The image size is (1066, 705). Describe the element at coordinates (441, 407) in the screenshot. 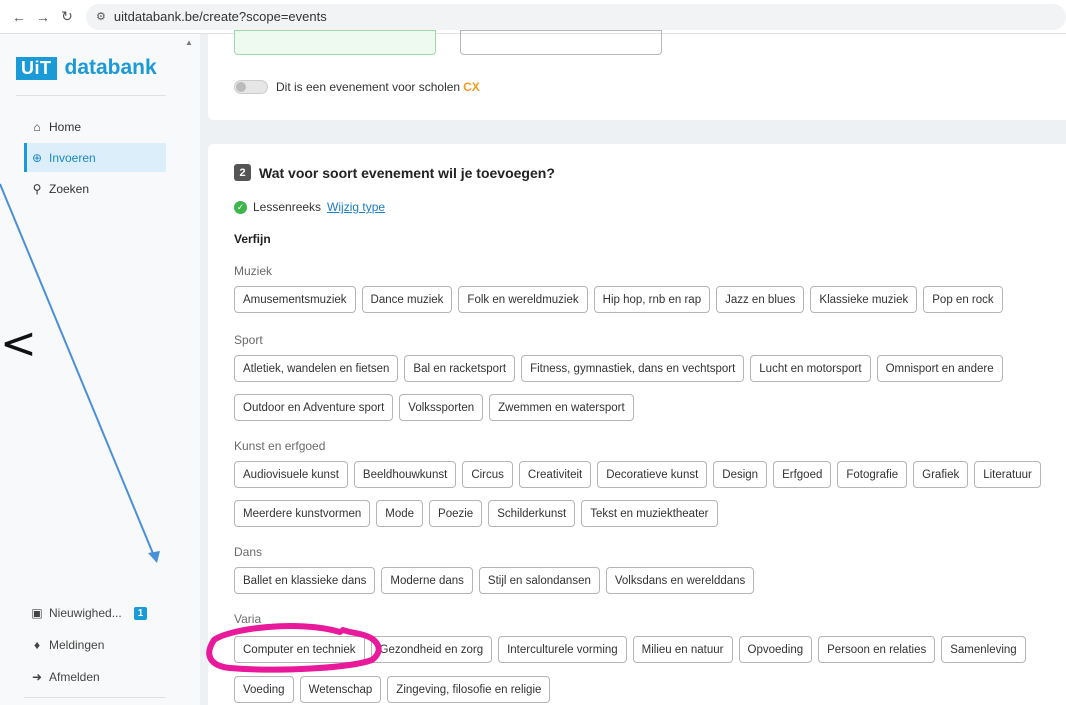

I see `theme-chip: Volkssporten` at that location.